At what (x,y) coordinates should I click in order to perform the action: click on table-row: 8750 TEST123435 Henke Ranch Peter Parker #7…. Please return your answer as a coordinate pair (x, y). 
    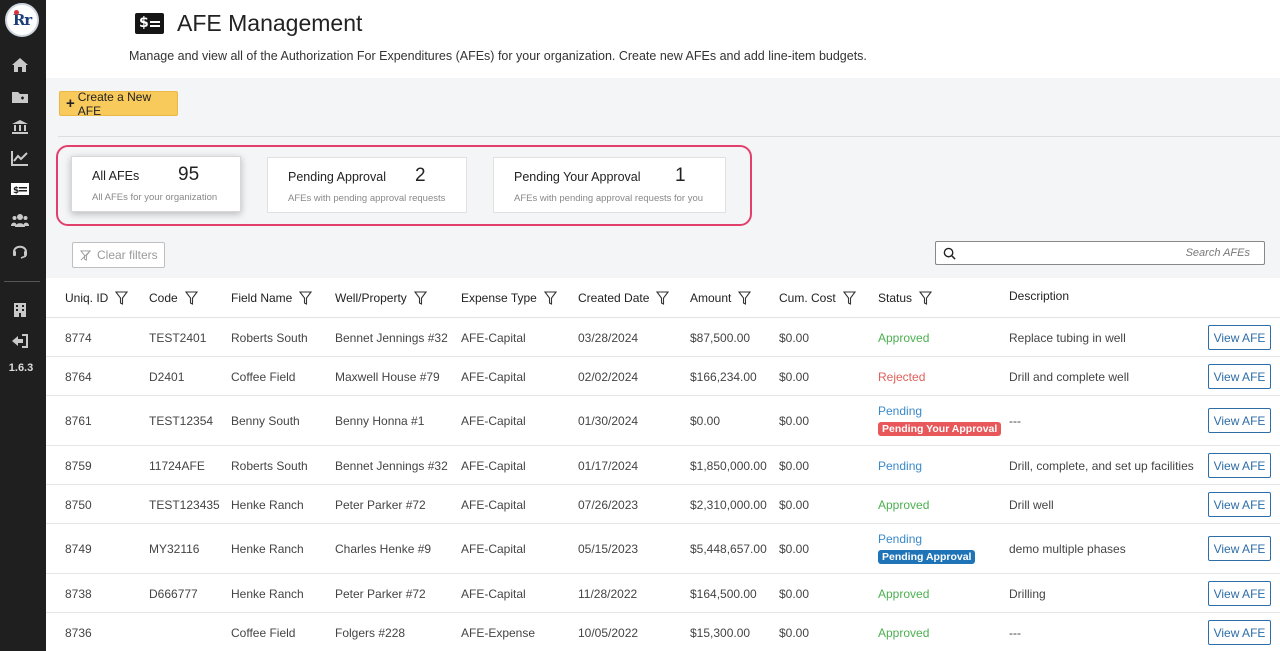
    Looking at the image, I should click on (663, 504).